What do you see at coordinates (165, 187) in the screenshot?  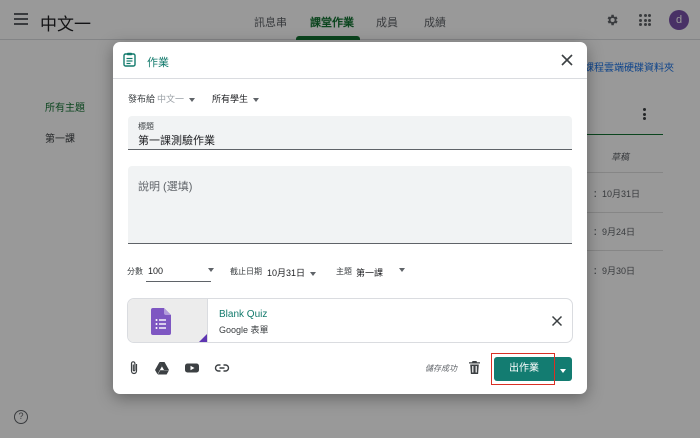 I see `description-placeholder: 說明 (選填)` at bounding box center [165, 187].